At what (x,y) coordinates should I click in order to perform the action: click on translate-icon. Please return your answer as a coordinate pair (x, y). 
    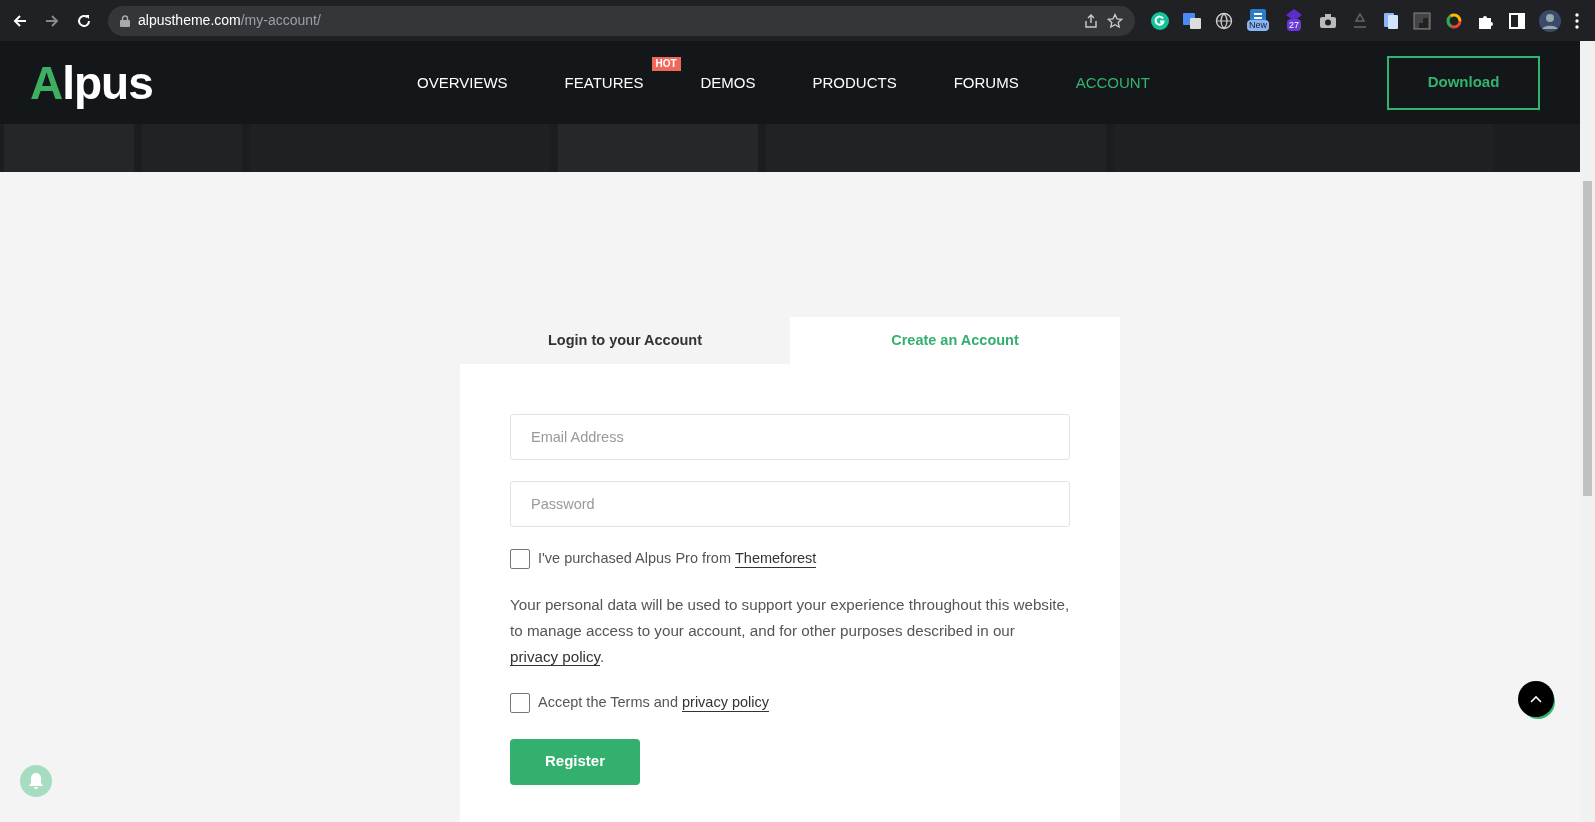
    Looking at the image, I should click on (1192, 20).